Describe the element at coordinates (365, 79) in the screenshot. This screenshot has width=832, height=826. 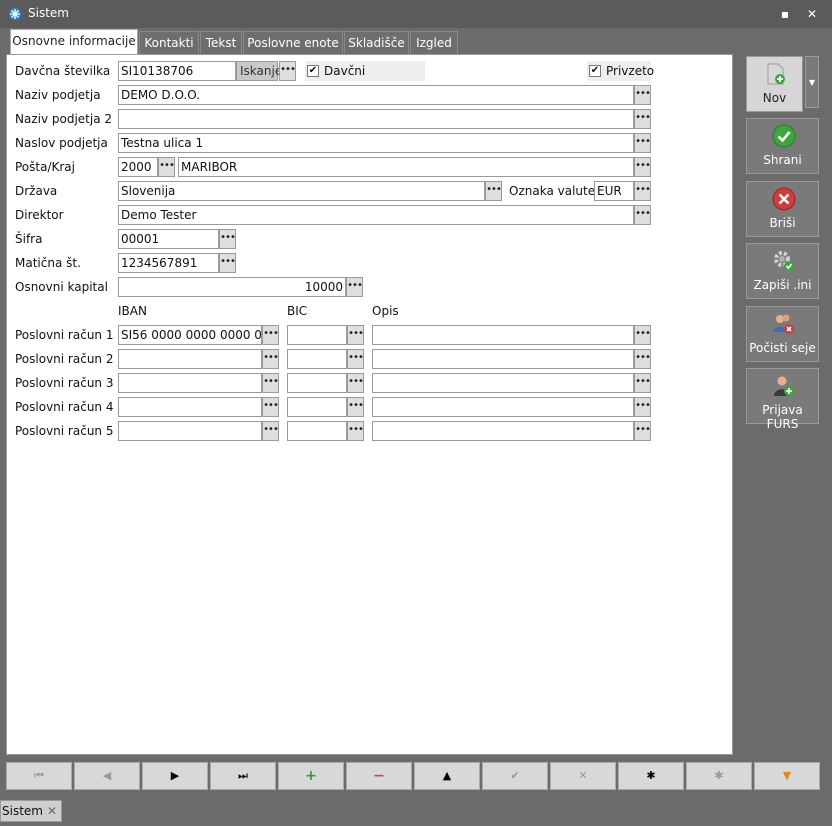
I see `tax-payer-checkbox: ✔ Davčni zavezanec` at that location.